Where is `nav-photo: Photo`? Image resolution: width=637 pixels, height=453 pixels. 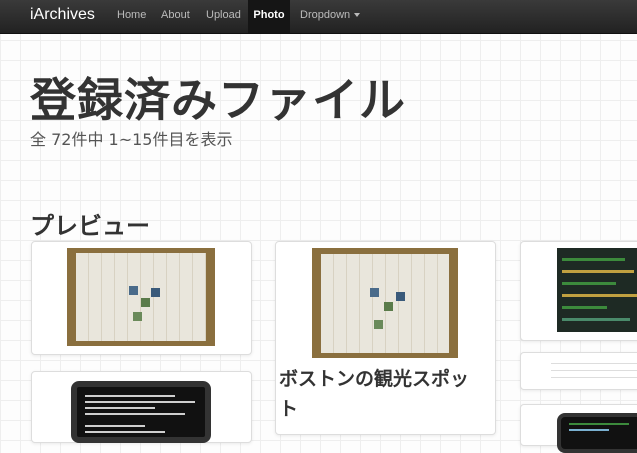
nav-photo: Photo is located at coordinates (269, 16).